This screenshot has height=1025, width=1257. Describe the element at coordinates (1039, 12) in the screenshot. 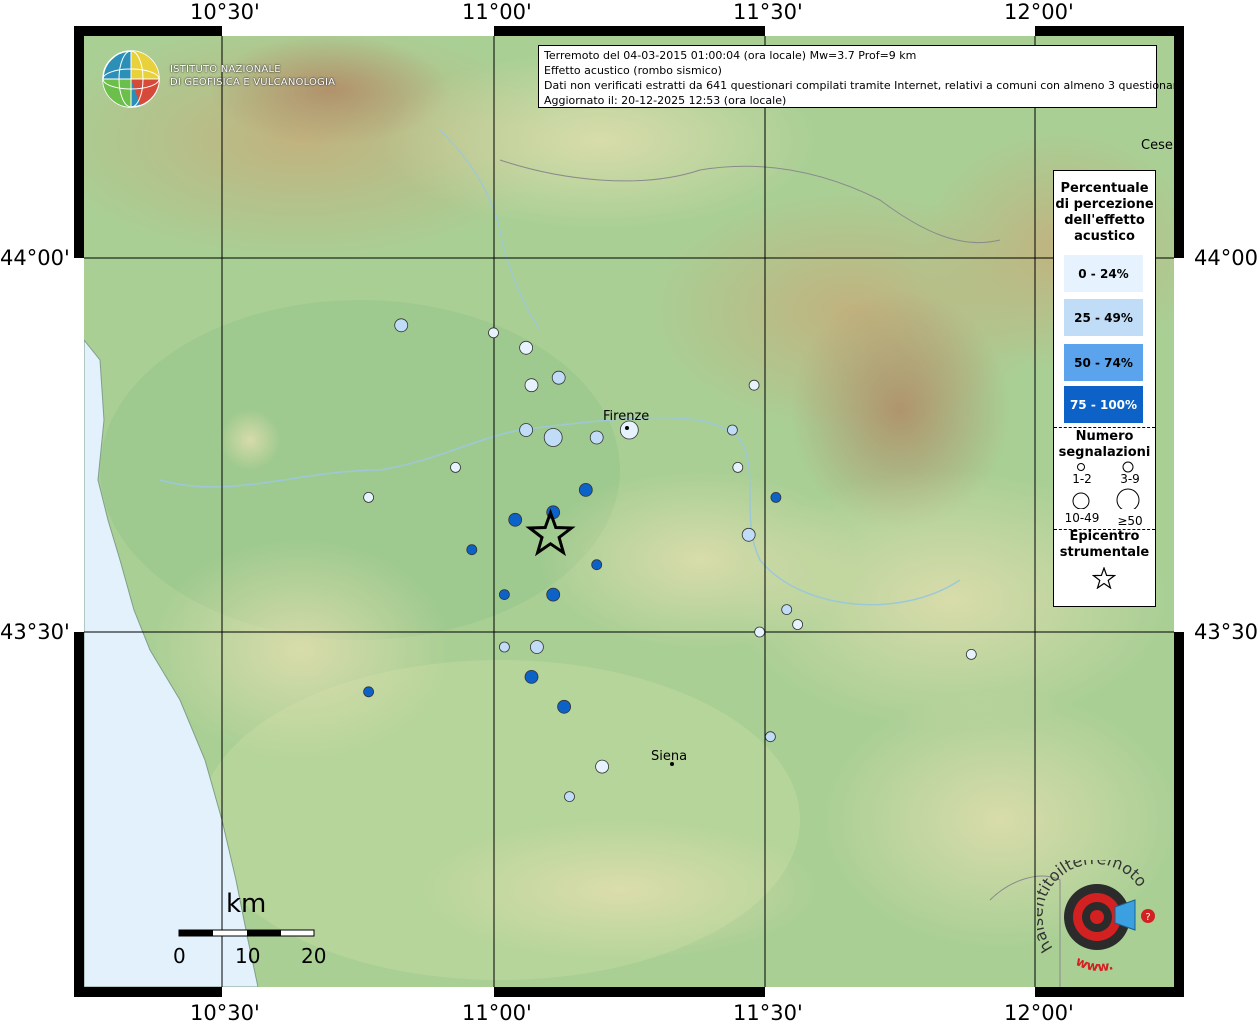

I see `lon-label-top-4: 12°00'` at that location.